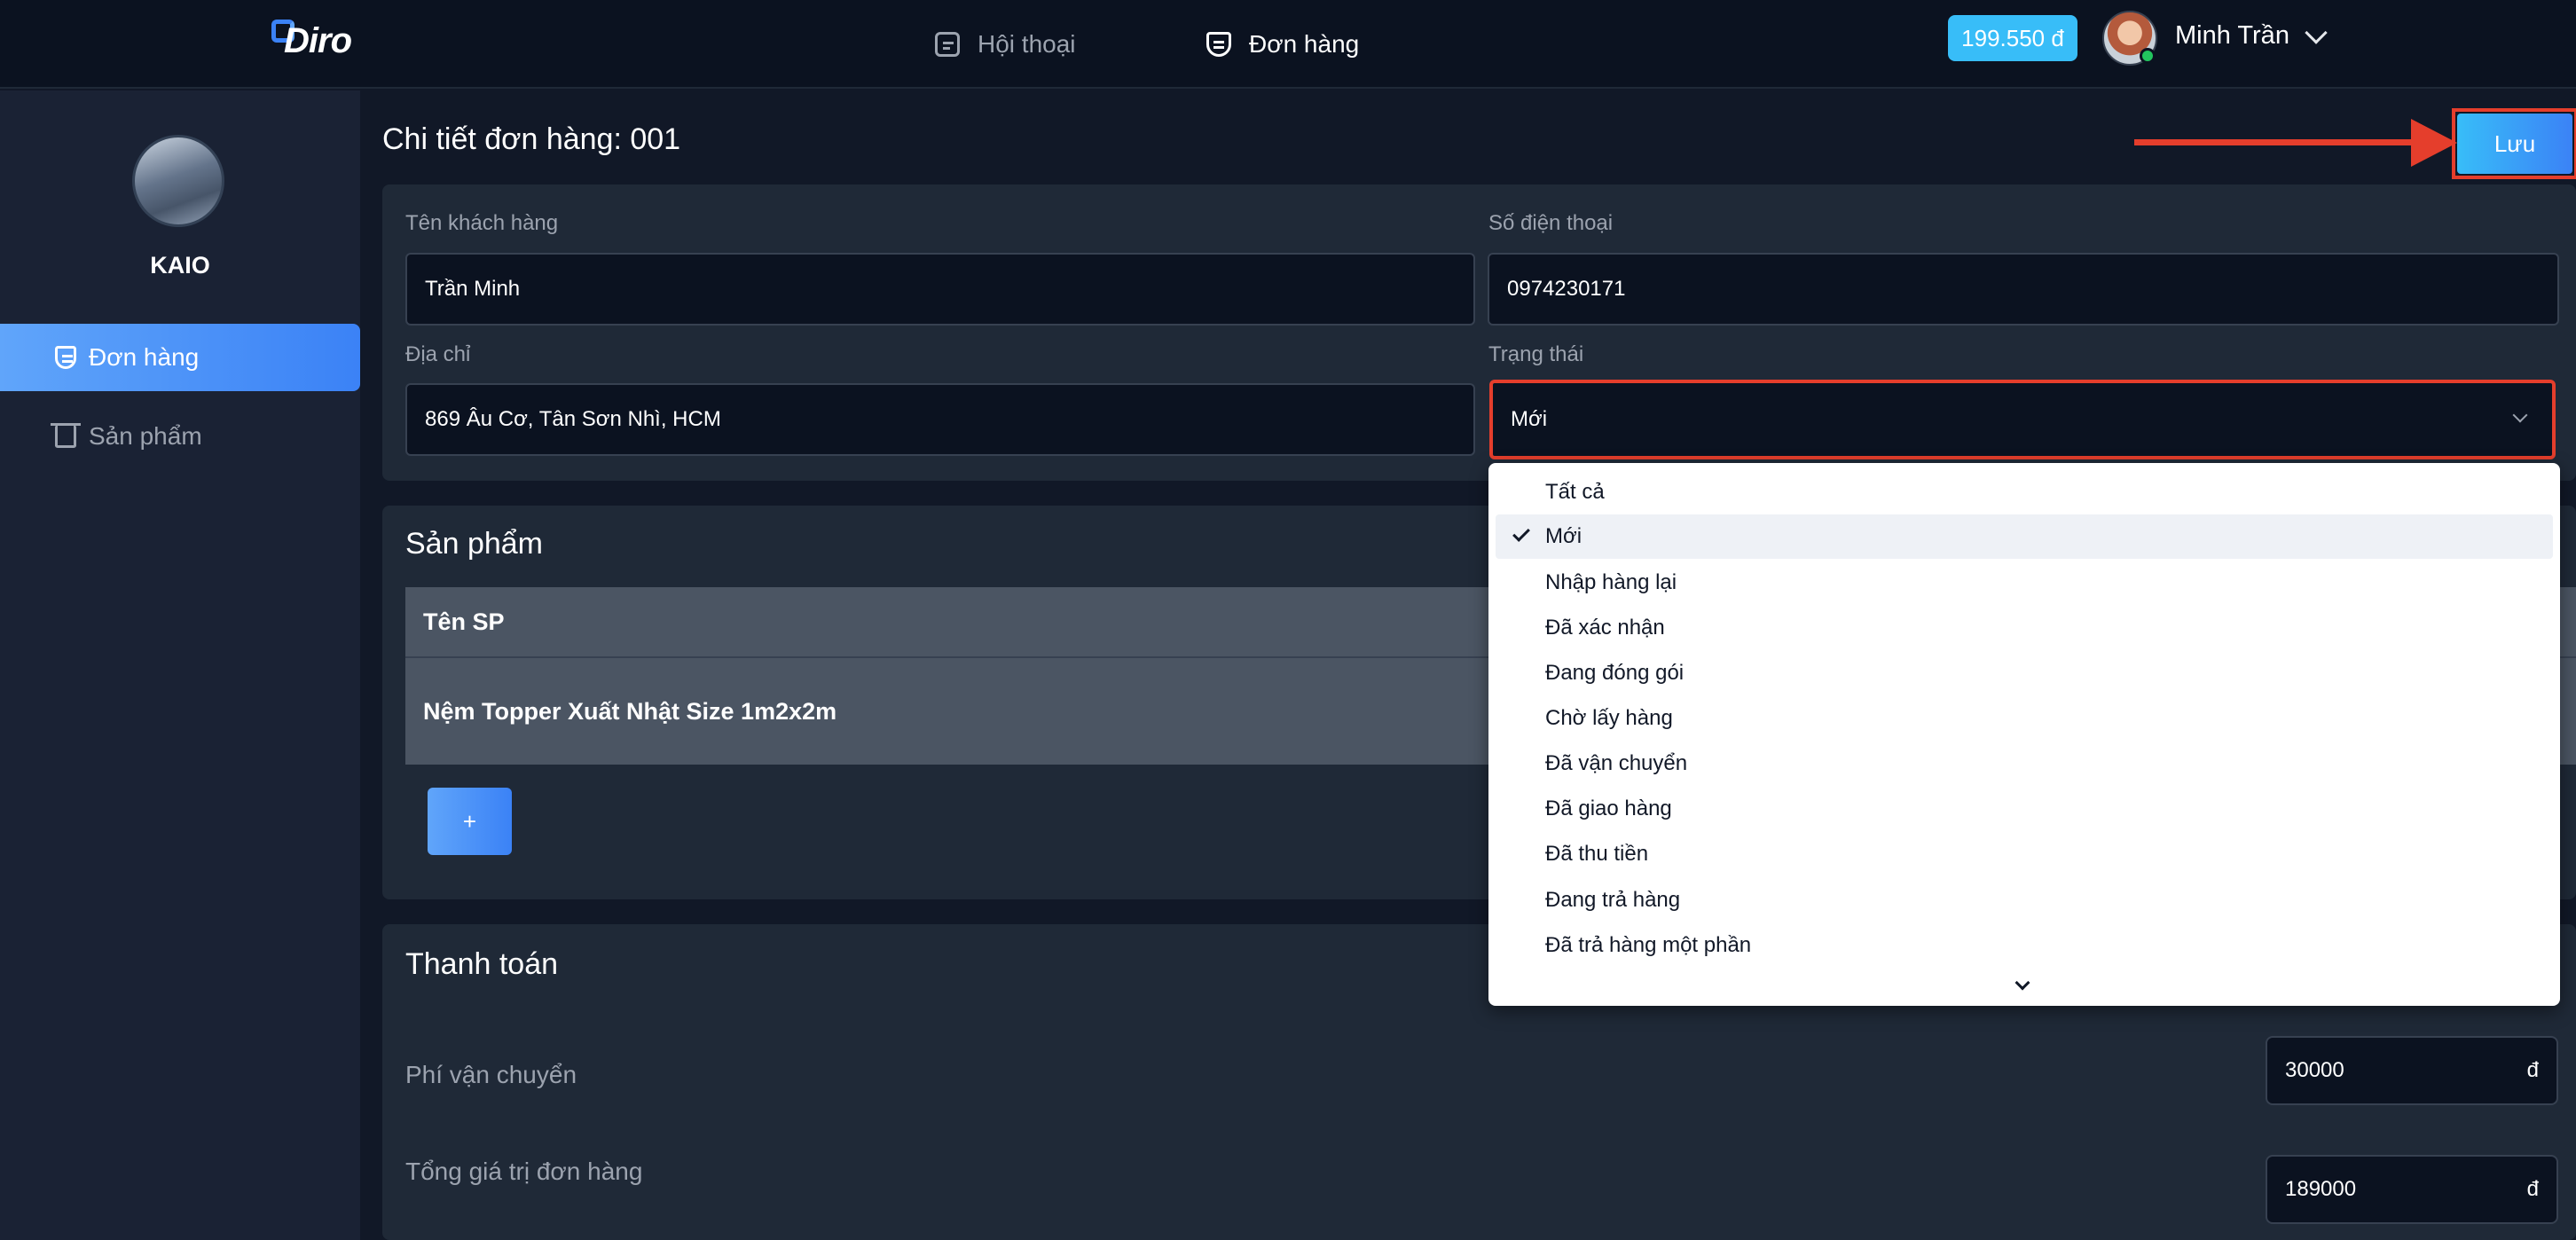 Image resolution: width=2576 pixels, height=1240 pixels. What do you see at coordinates (940, 419) in the screenshot?
I see `address-input: 869 Âu Cơ, Tân Sơn Nhì, HCM` at bounding box center [940, 419].